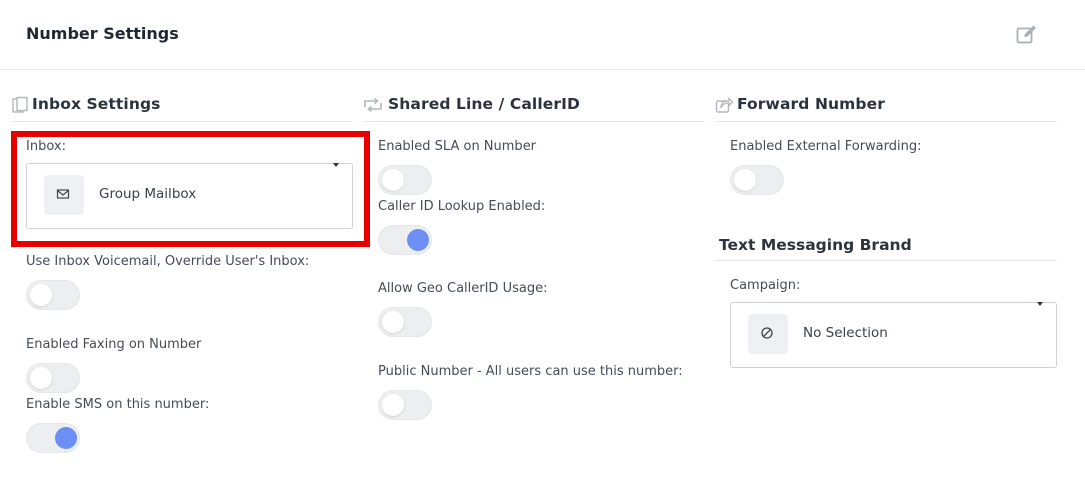  What do you see at coordinates (1040, 304) in the screenshot?
I see `campaign-dropdown-caret` at bounding box center [1040, 304].